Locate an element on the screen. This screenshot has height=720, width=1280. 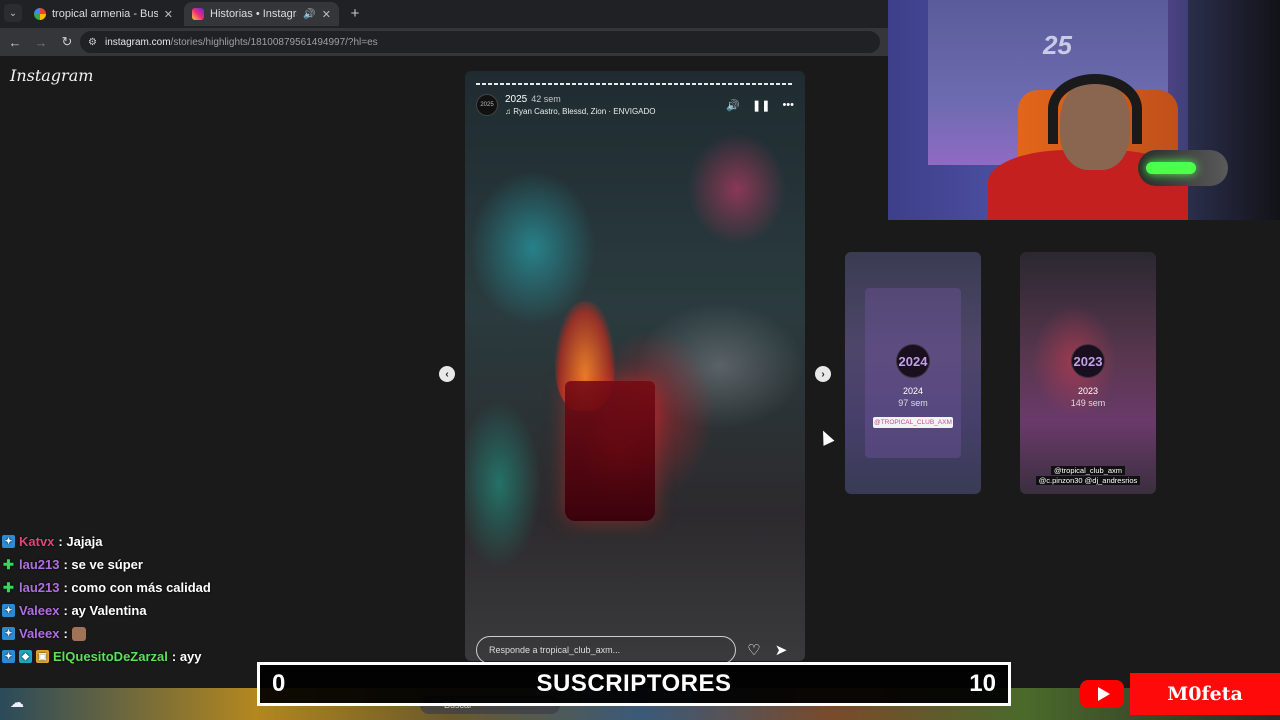
story-controls: 🔊 ❚❚ ••• is located at coordinates (760, 105).